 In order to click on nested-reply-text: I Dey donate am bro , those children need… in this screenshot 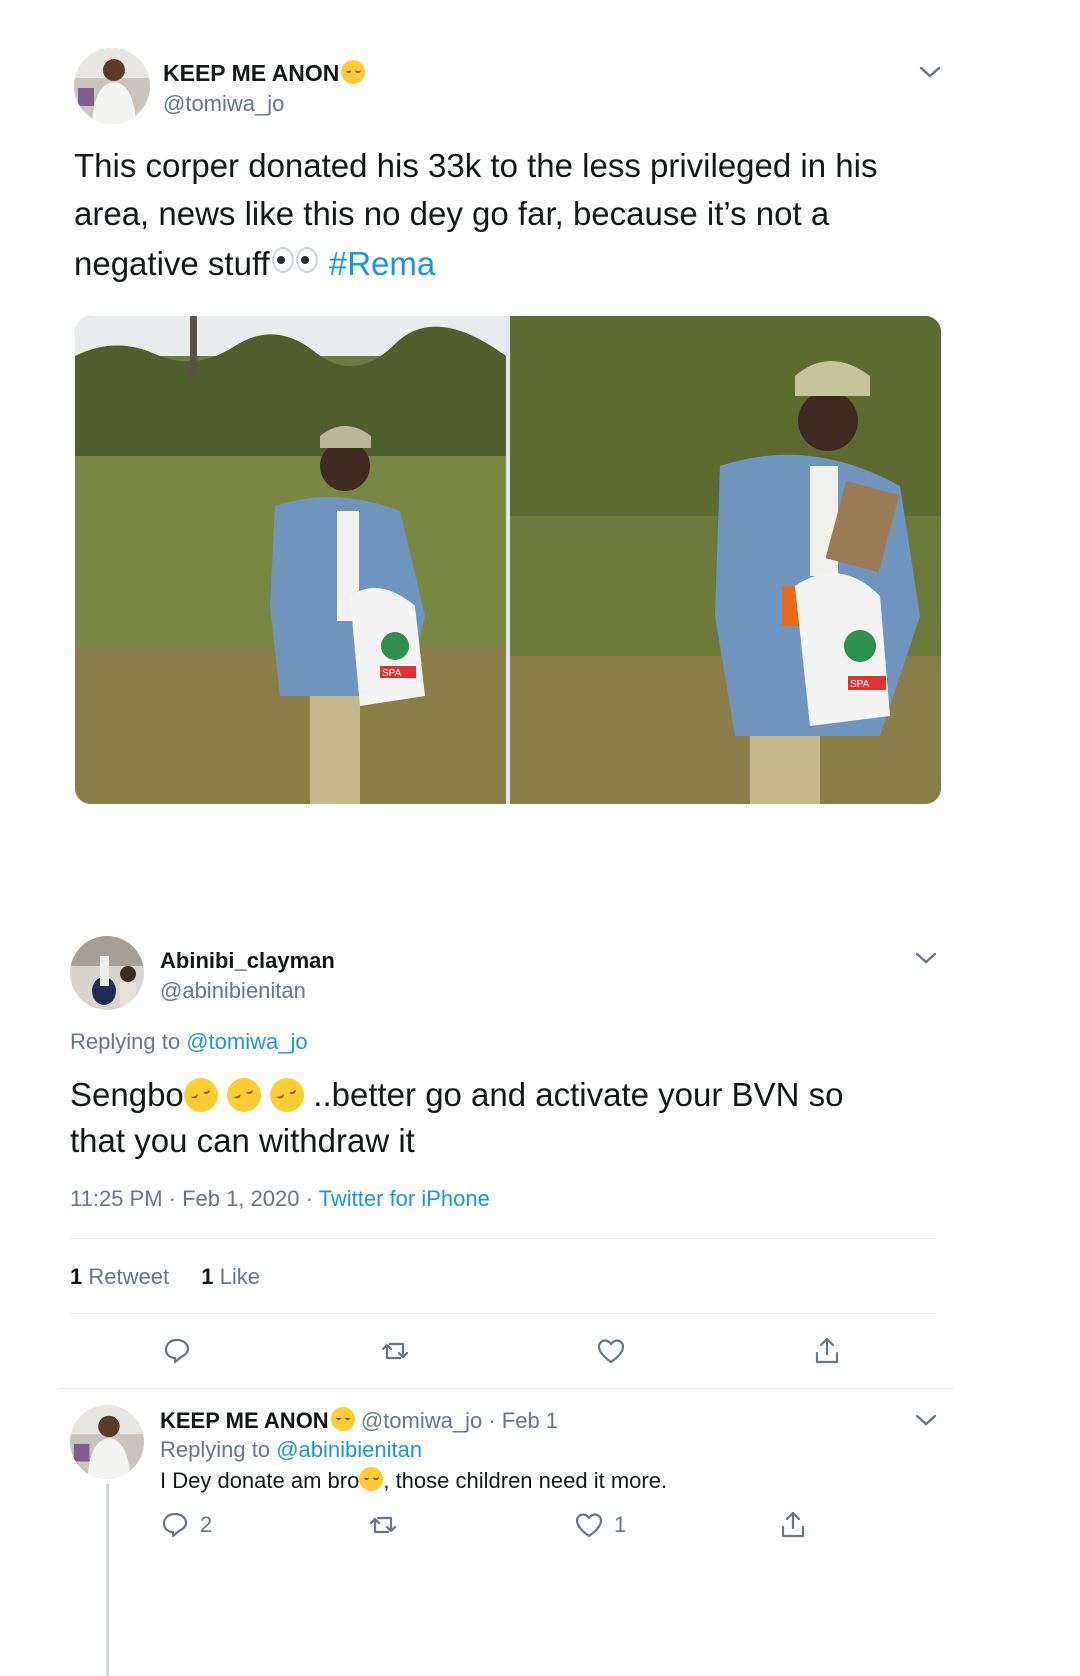, I will do `click(413, 1480)`.